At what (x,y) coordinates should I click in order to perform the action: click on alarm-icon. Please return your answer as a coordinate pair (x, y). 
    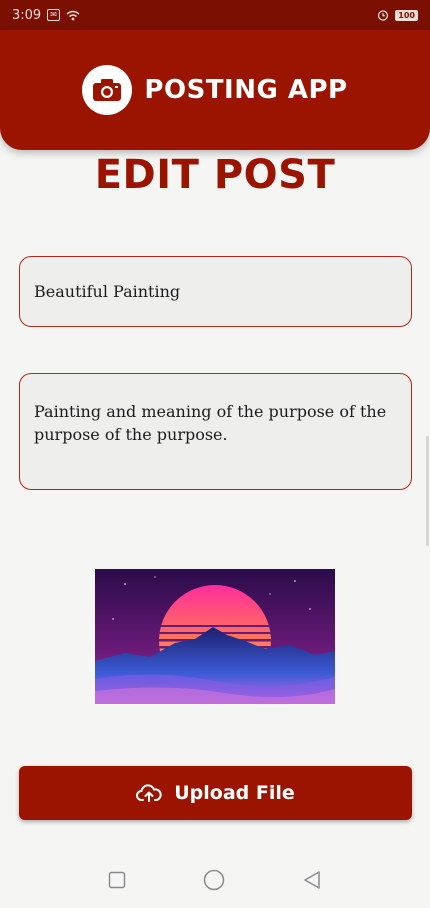
    Looking at the image, I should click on (383, 15).